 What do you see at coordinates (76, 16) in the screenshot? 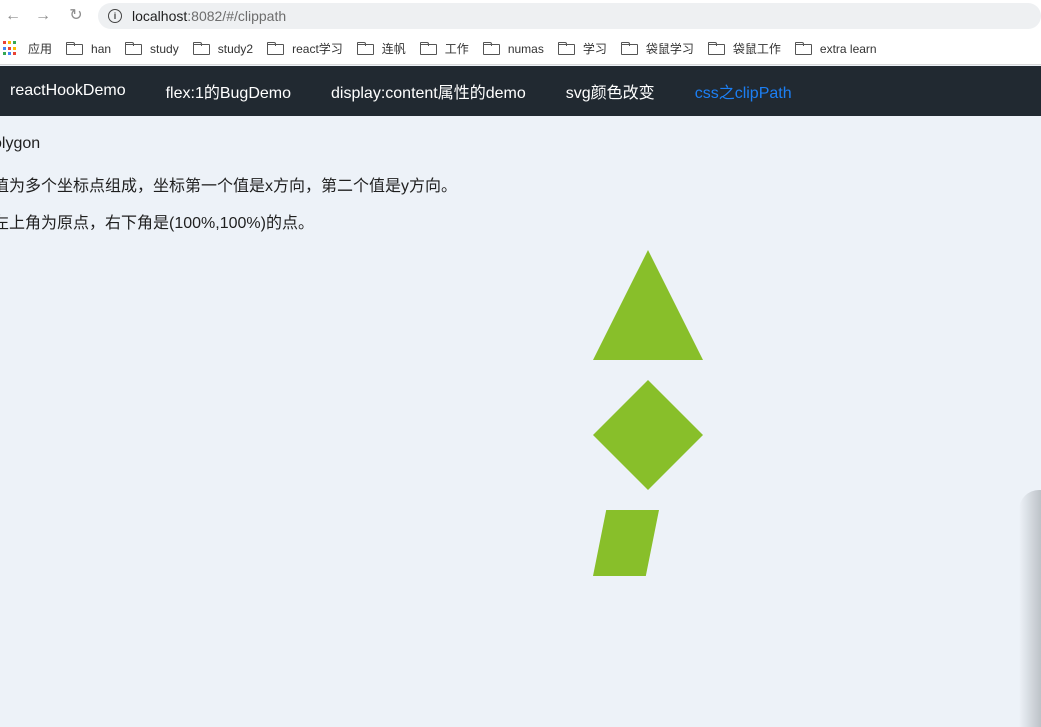
I see `reload-icon: ↻` at bounding box center [76, 16].